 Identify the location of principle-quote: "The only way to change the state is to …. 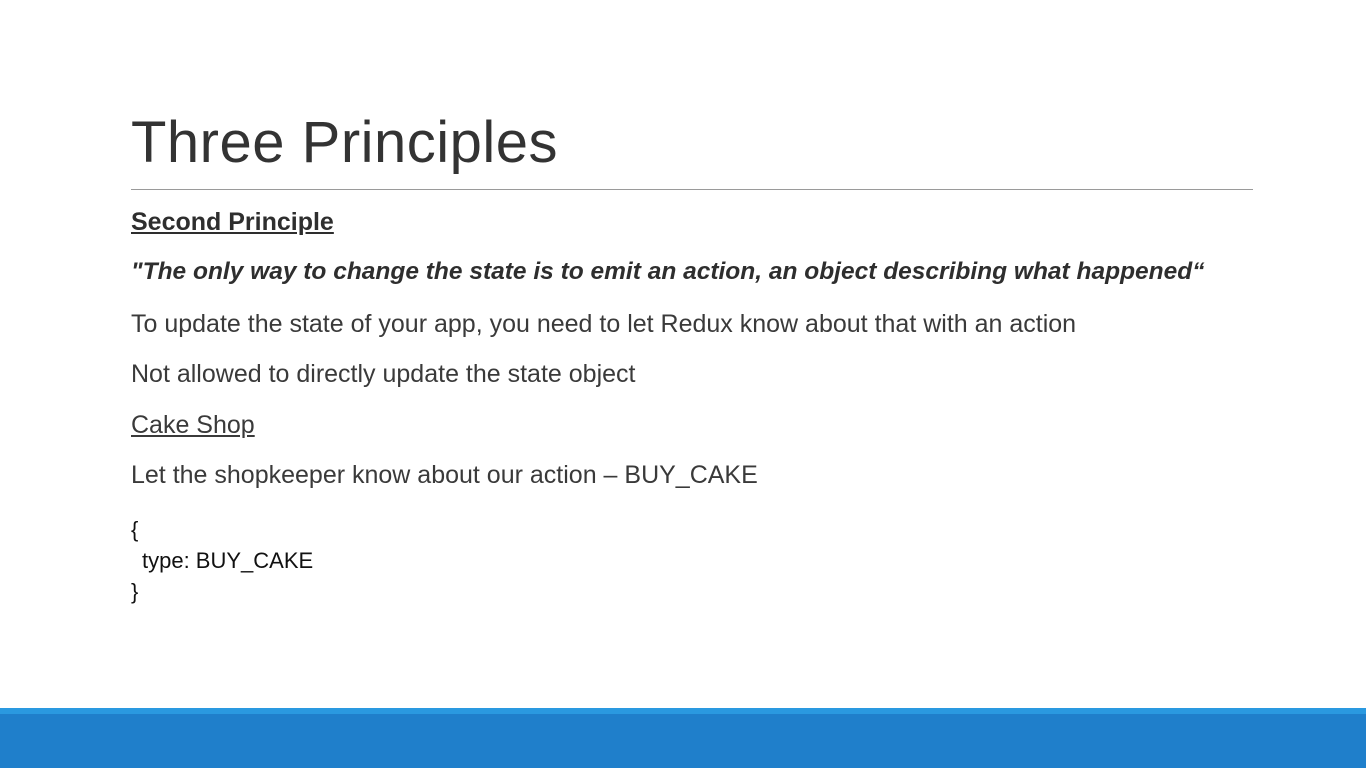
(668, 271).